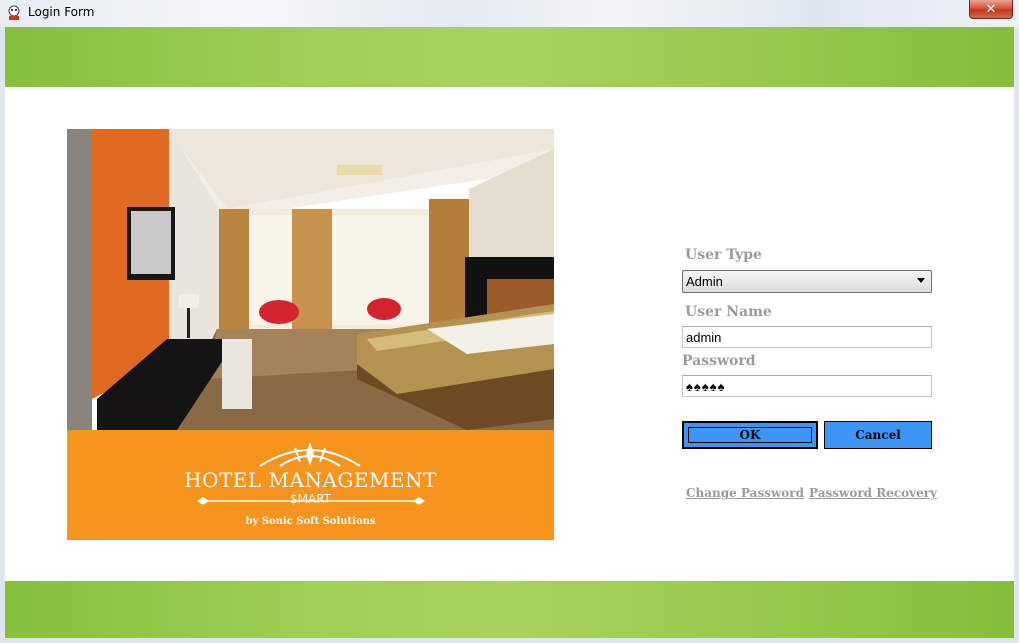  Describe the element at coordinates (807, 337) in the screenshot. I see `user-name-input` at that location.